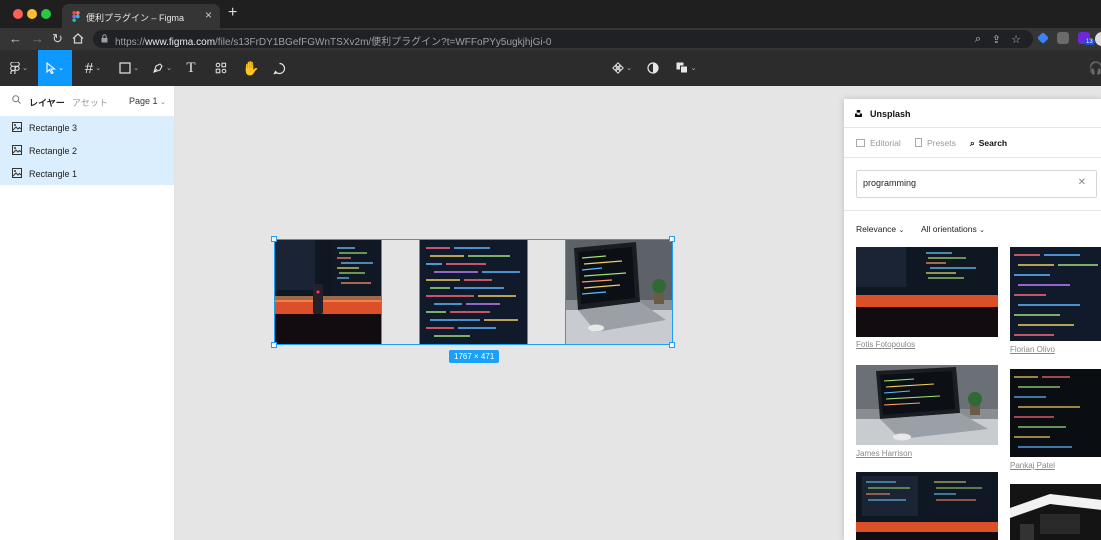  I want to click on tab-title: 便利プラグイン – Figma, so click(135, 18).